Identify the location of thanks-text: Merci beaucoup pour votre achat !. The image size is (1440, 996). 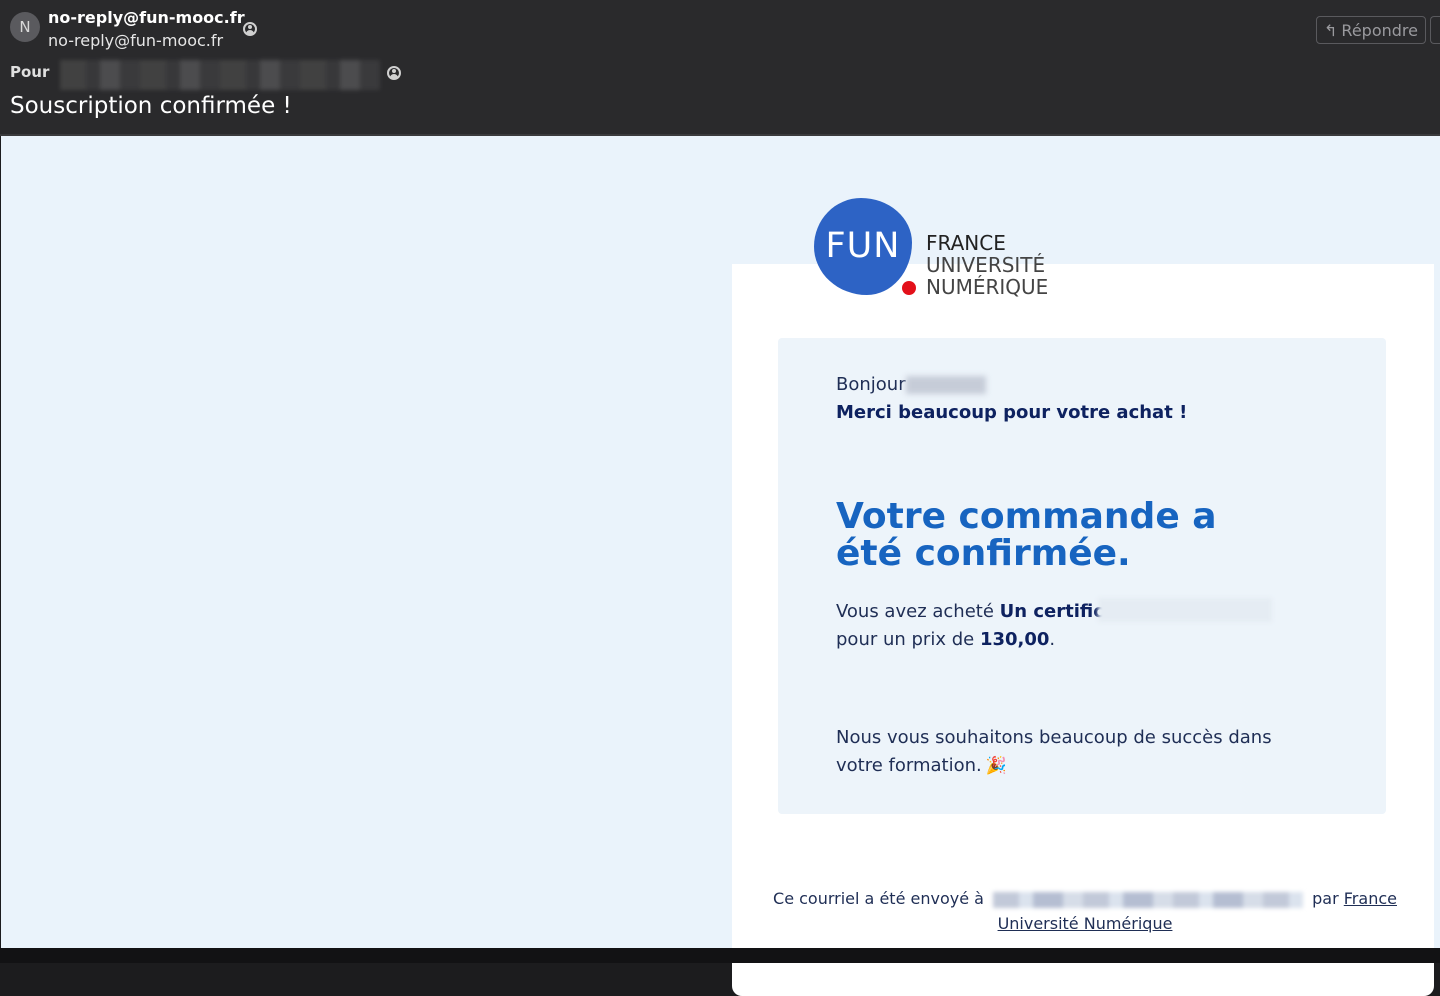
(1012, 412).